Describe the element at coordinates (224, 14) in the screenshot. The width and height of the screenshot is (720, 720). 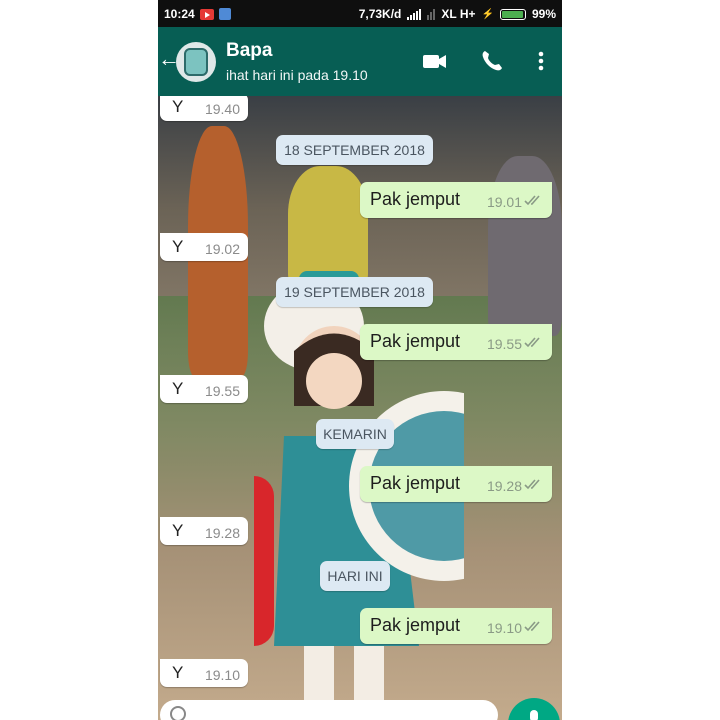
I see `app-notification-icon` at that location.